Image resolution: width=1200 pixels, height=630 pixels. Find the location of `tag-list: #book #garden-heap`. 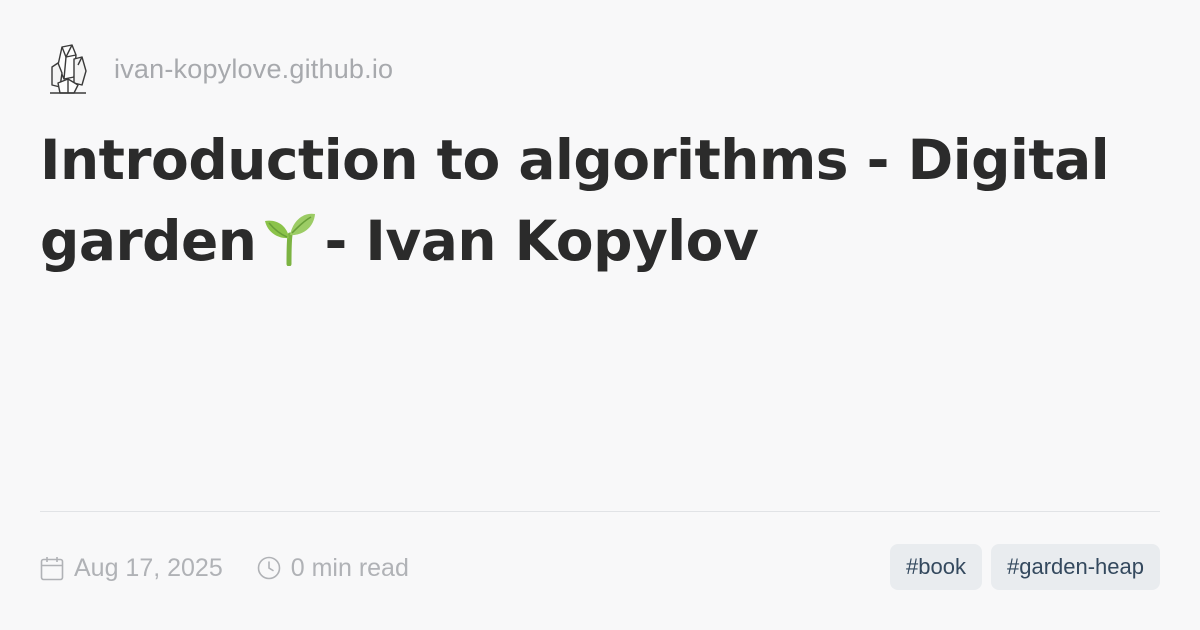

tag-list: #book #garden-heap is located at coordinates (1025, 567).